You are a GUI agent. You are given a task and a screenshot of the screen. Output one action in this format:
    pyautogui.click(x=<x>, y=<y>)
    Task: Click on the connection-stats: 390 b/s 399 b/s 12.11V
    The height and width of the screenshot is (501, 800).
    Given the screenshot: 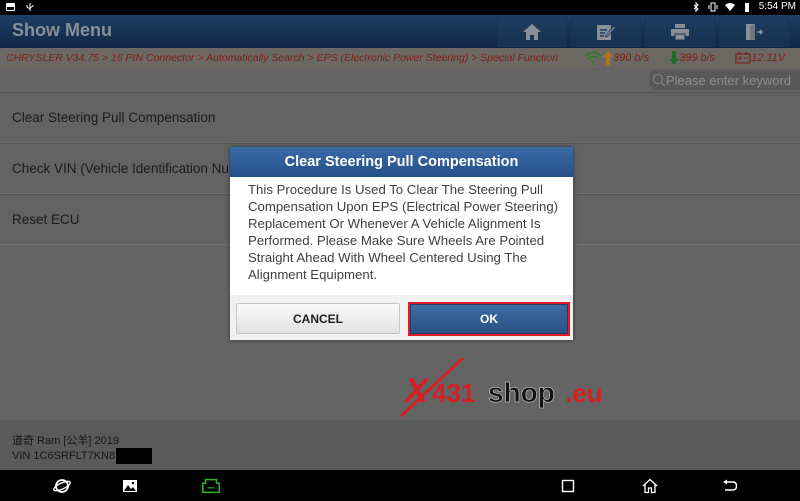 What is the action you would take?
    pyautogui.click(x=684, y=58)
    